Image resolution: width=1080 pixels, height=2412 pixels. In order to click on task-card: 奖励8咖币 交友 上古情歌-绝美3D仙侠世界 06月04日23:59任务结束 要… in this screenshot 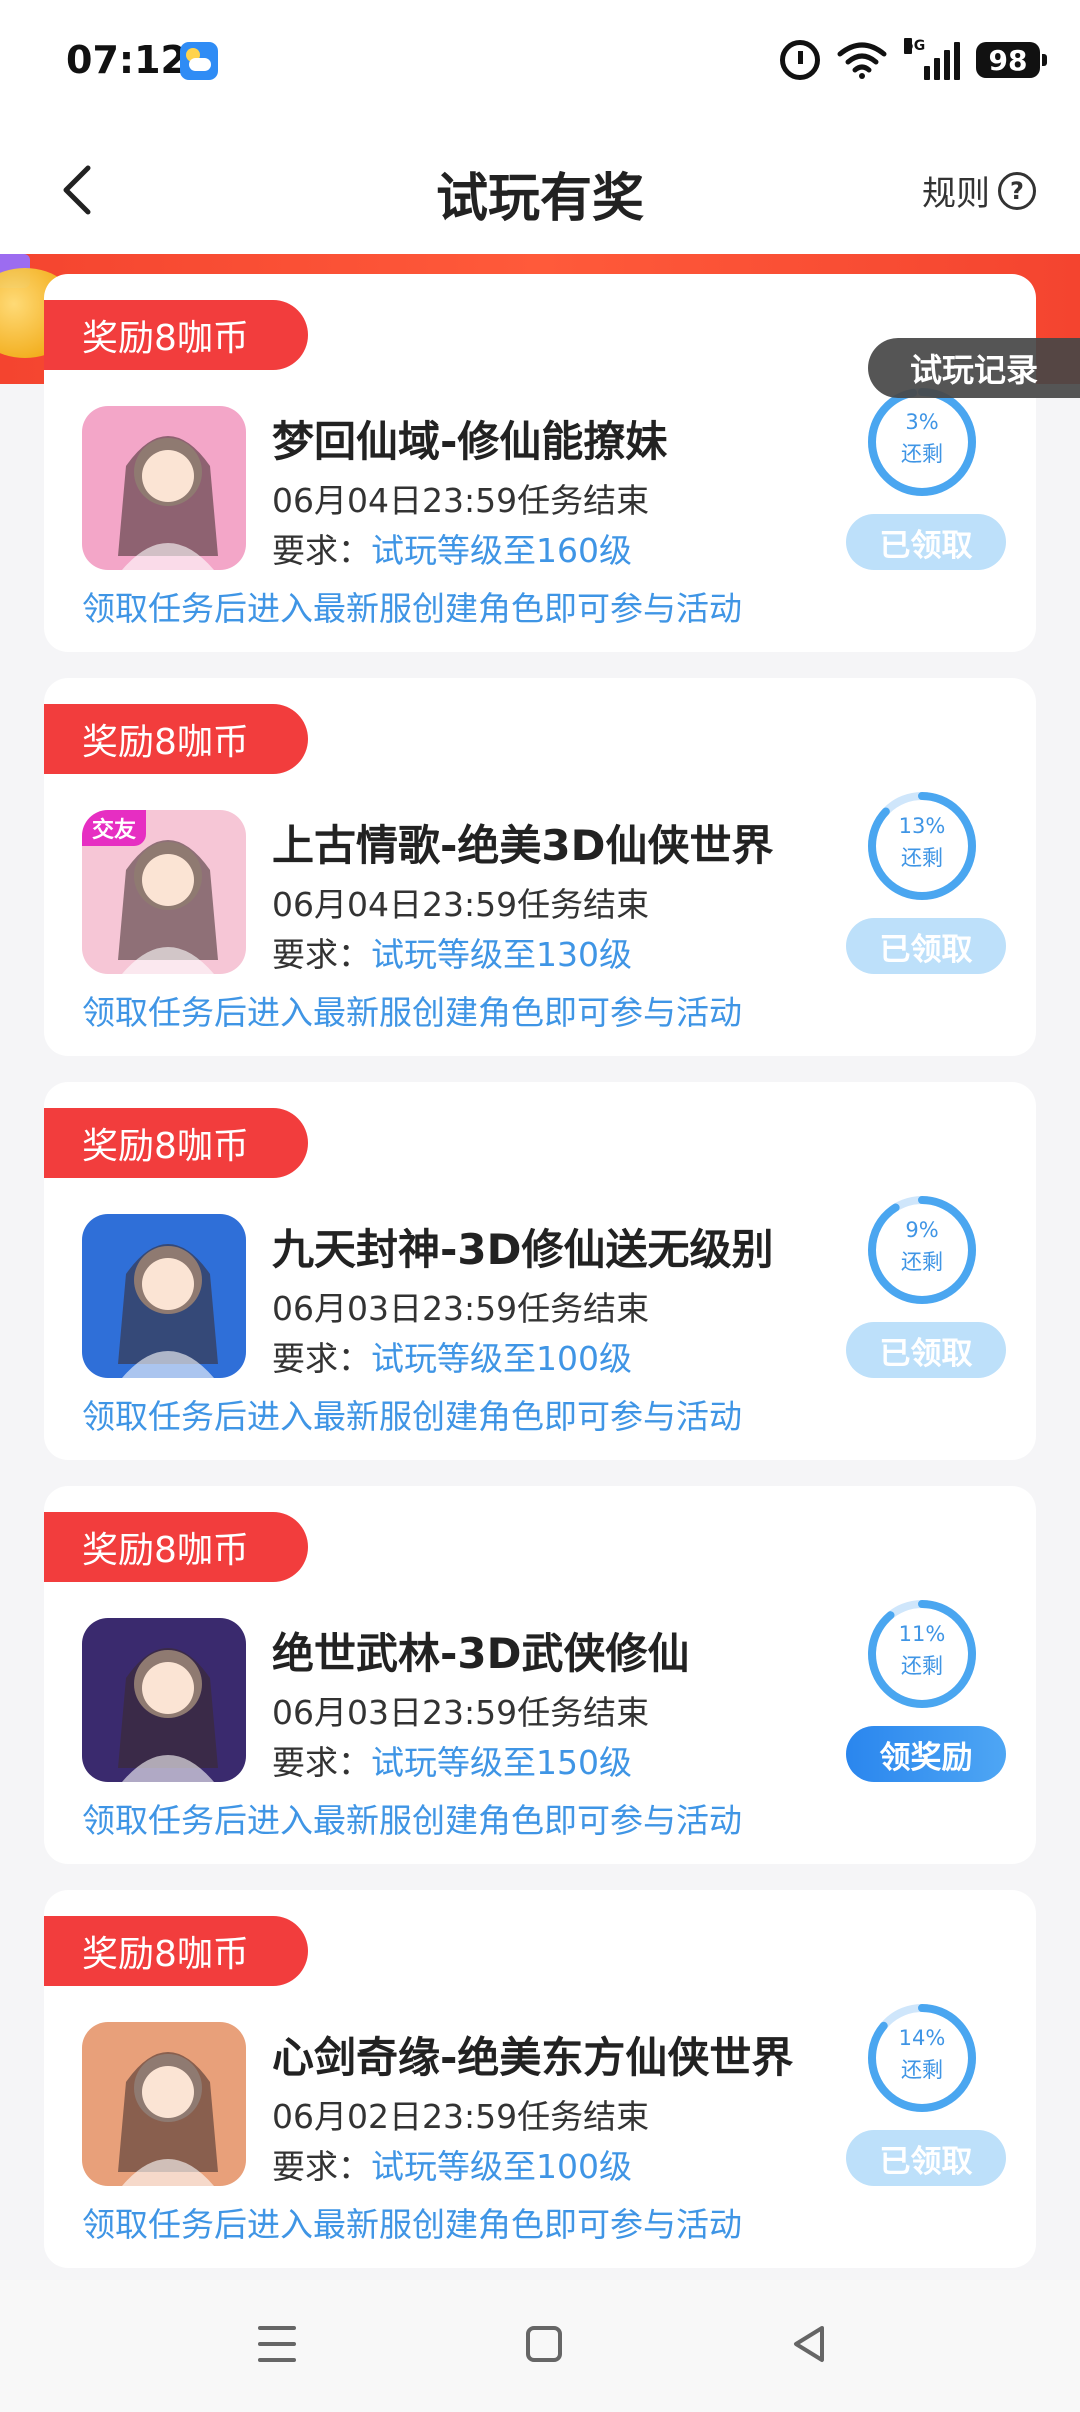, I will do `click(540, 867)`.